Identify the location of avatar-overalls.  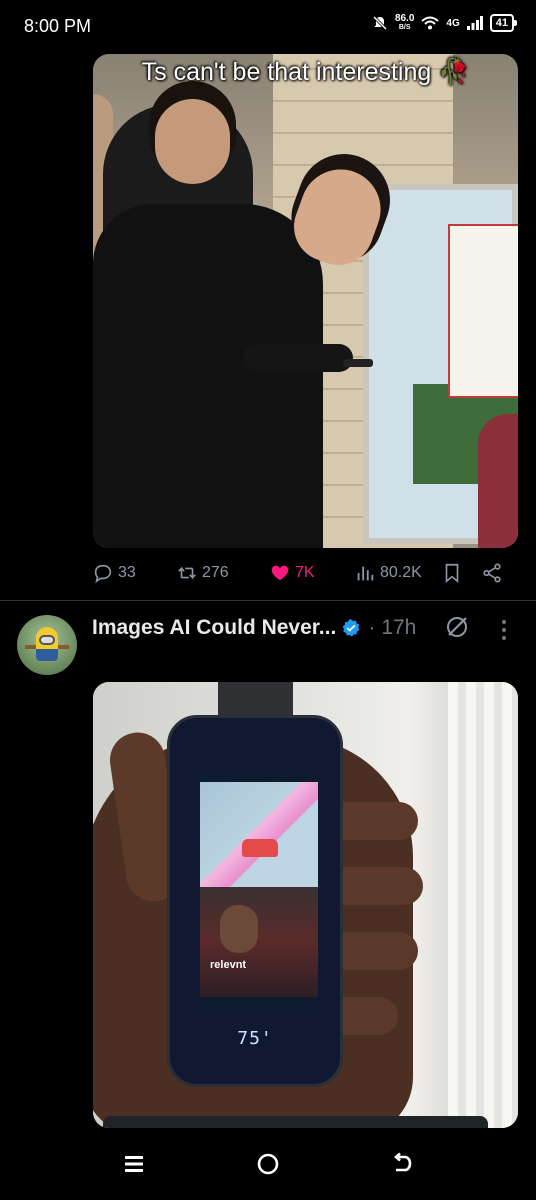
(47, 655).